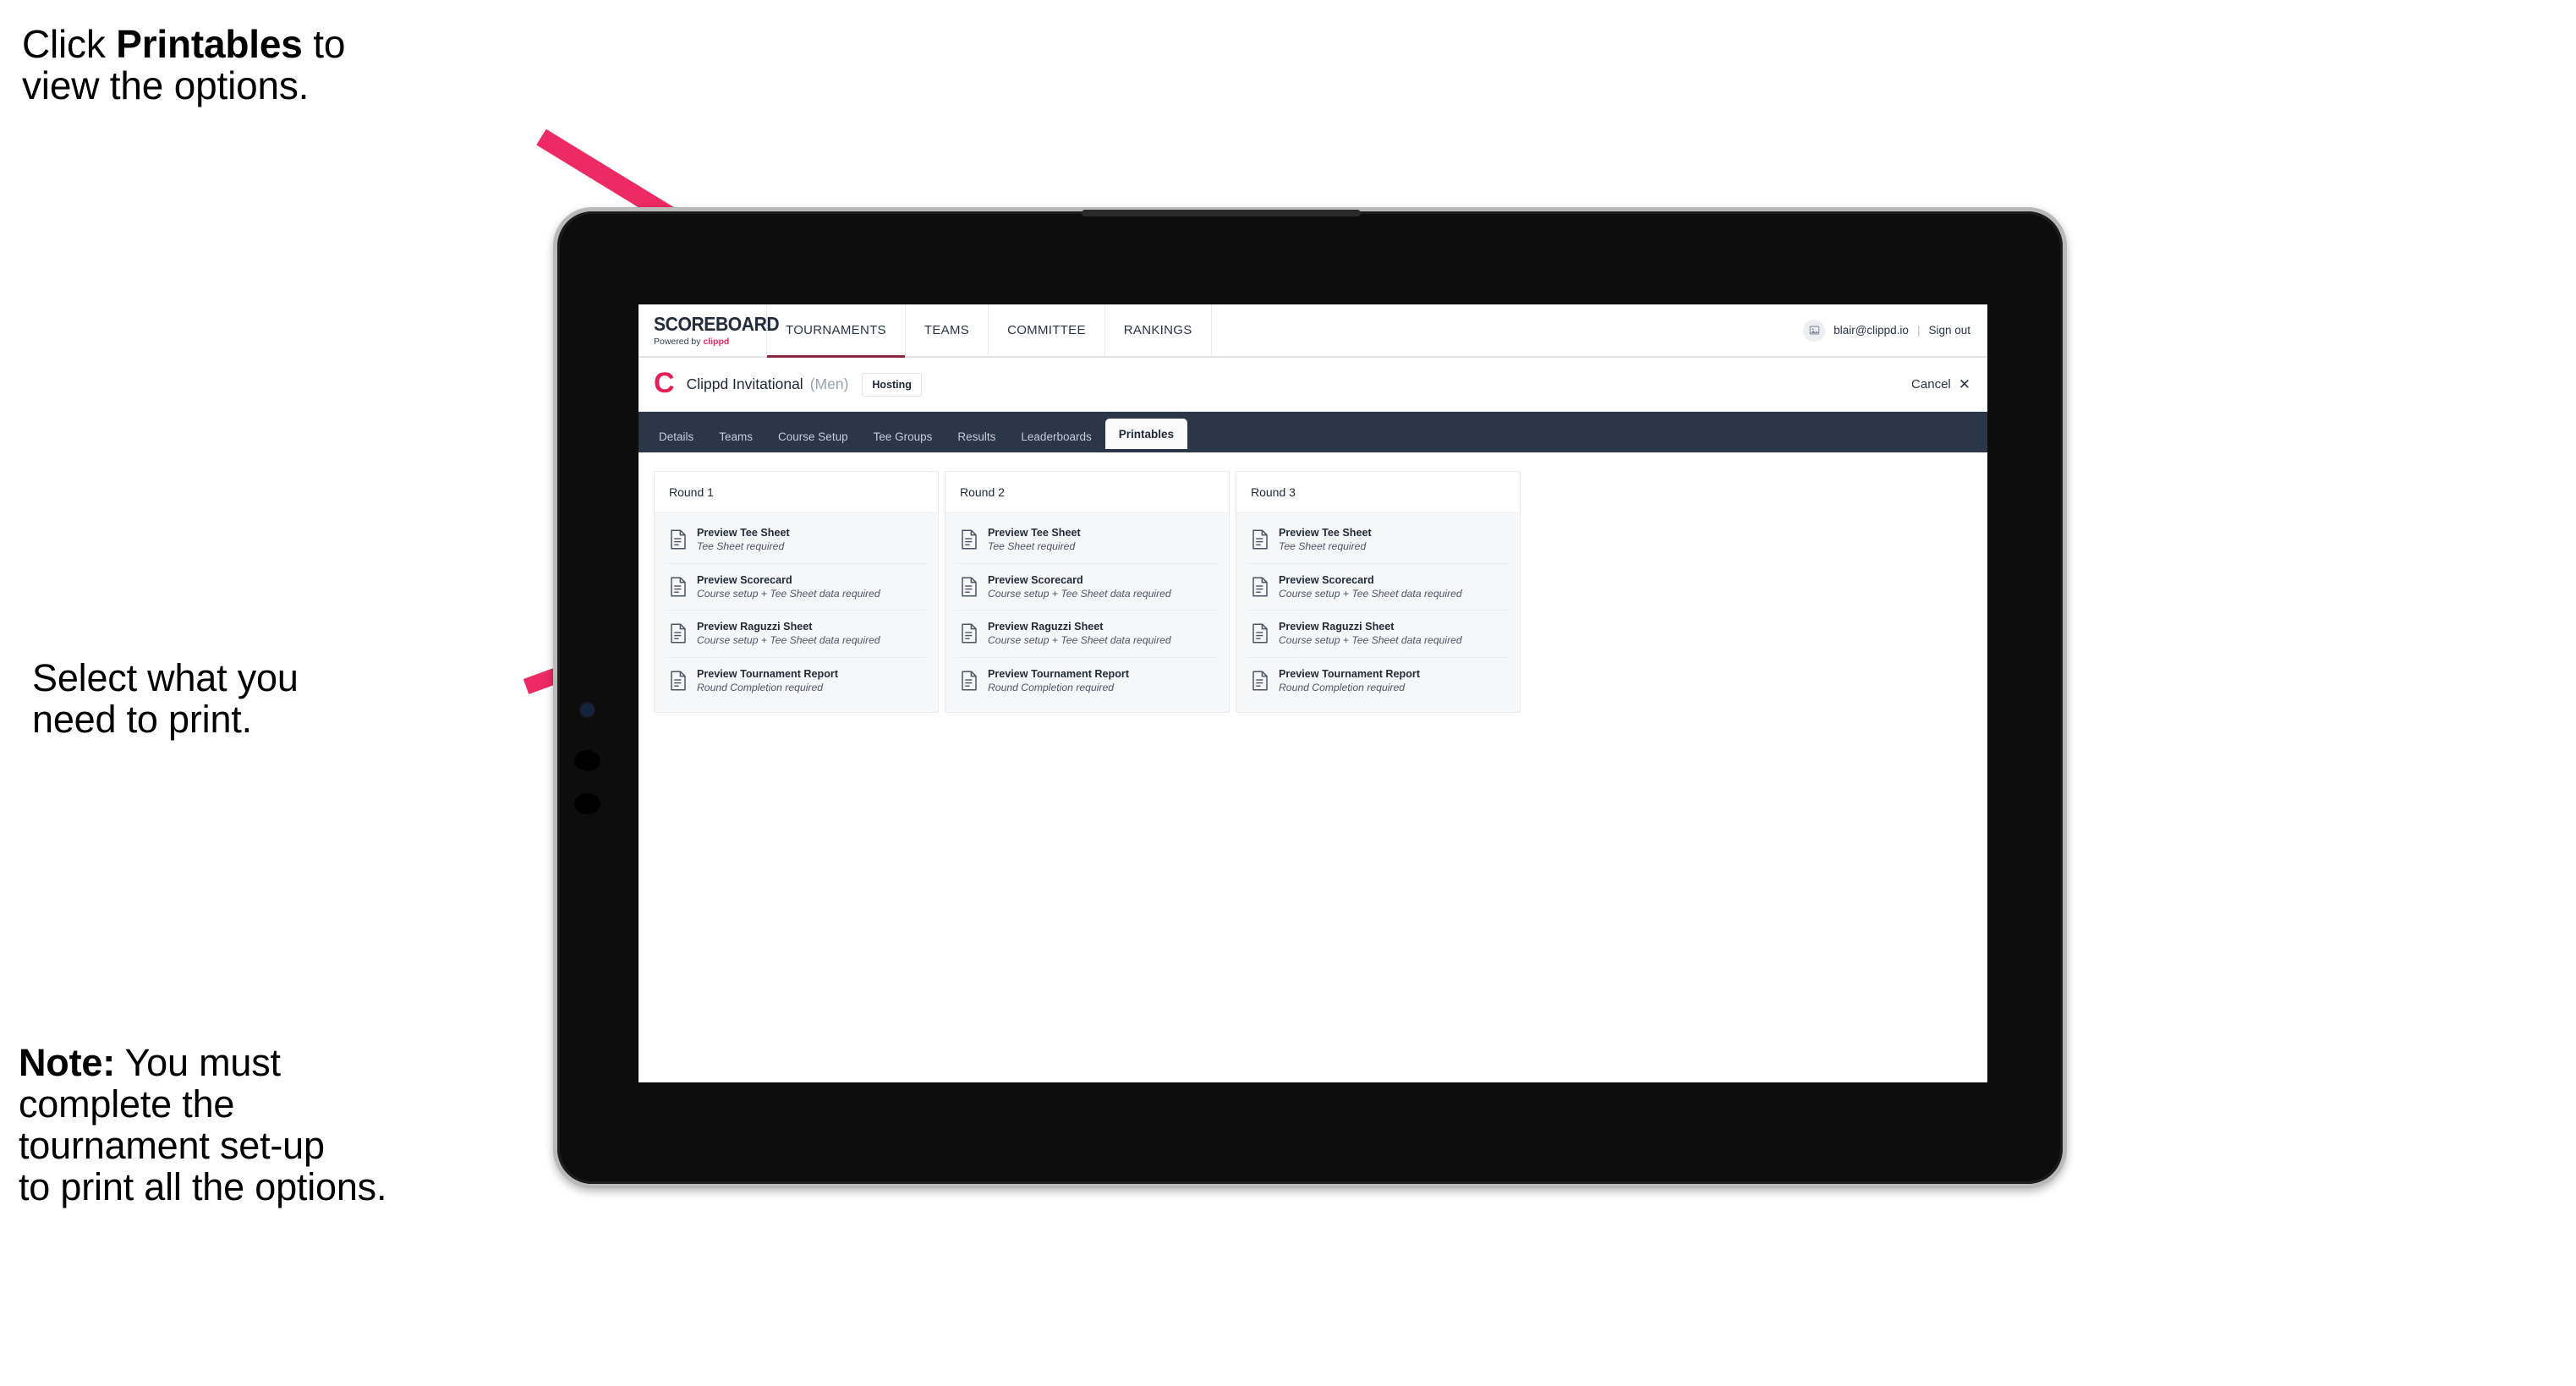 The image size is (2576, 1386). Describe the element at coordinates (587, 760) in the screenshot. I see `tablet-volume-up-button` at that location.